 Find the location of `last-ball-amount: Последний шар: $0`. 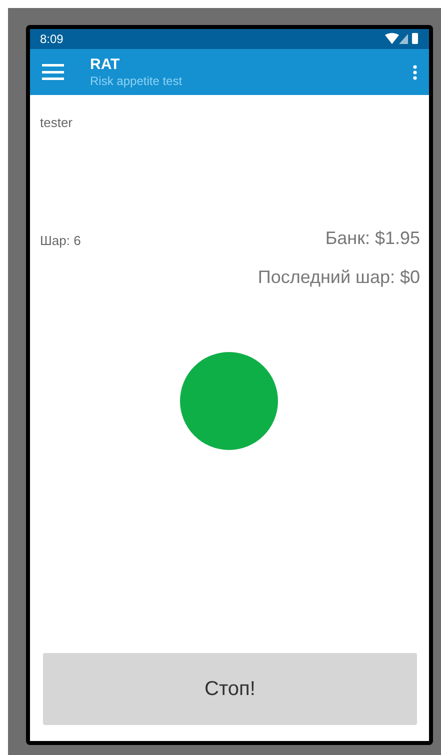

last-ball-amount: Последний шар: $0 is located at coordinates (339, 277).